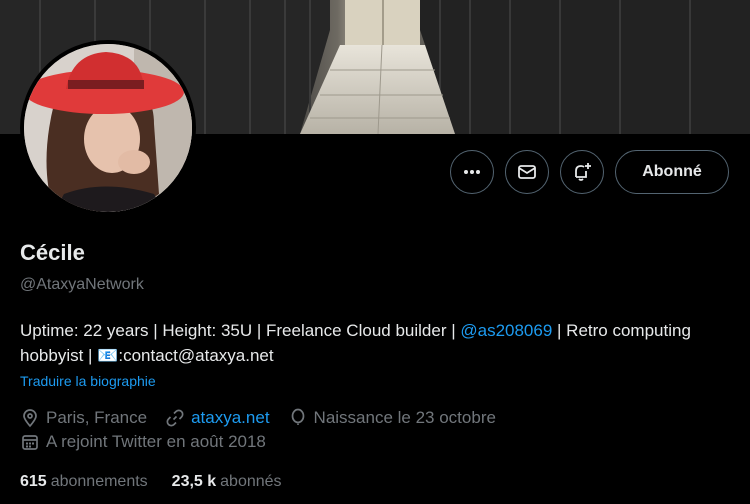 This screenshot has height=504, width=750. I want to click on bell-plus-icon, so click(583, 172).